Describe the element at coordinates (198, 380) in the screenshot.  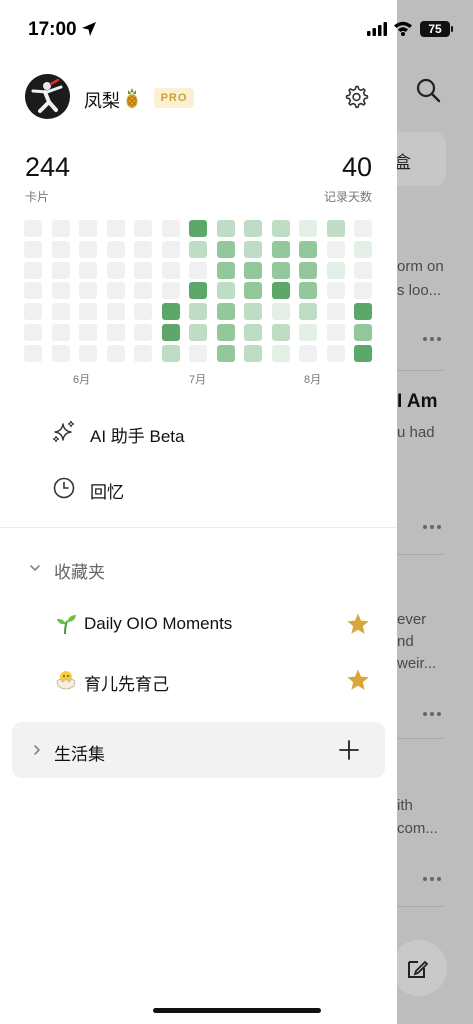
I see `heatmap-month-label: 7月` at that location.